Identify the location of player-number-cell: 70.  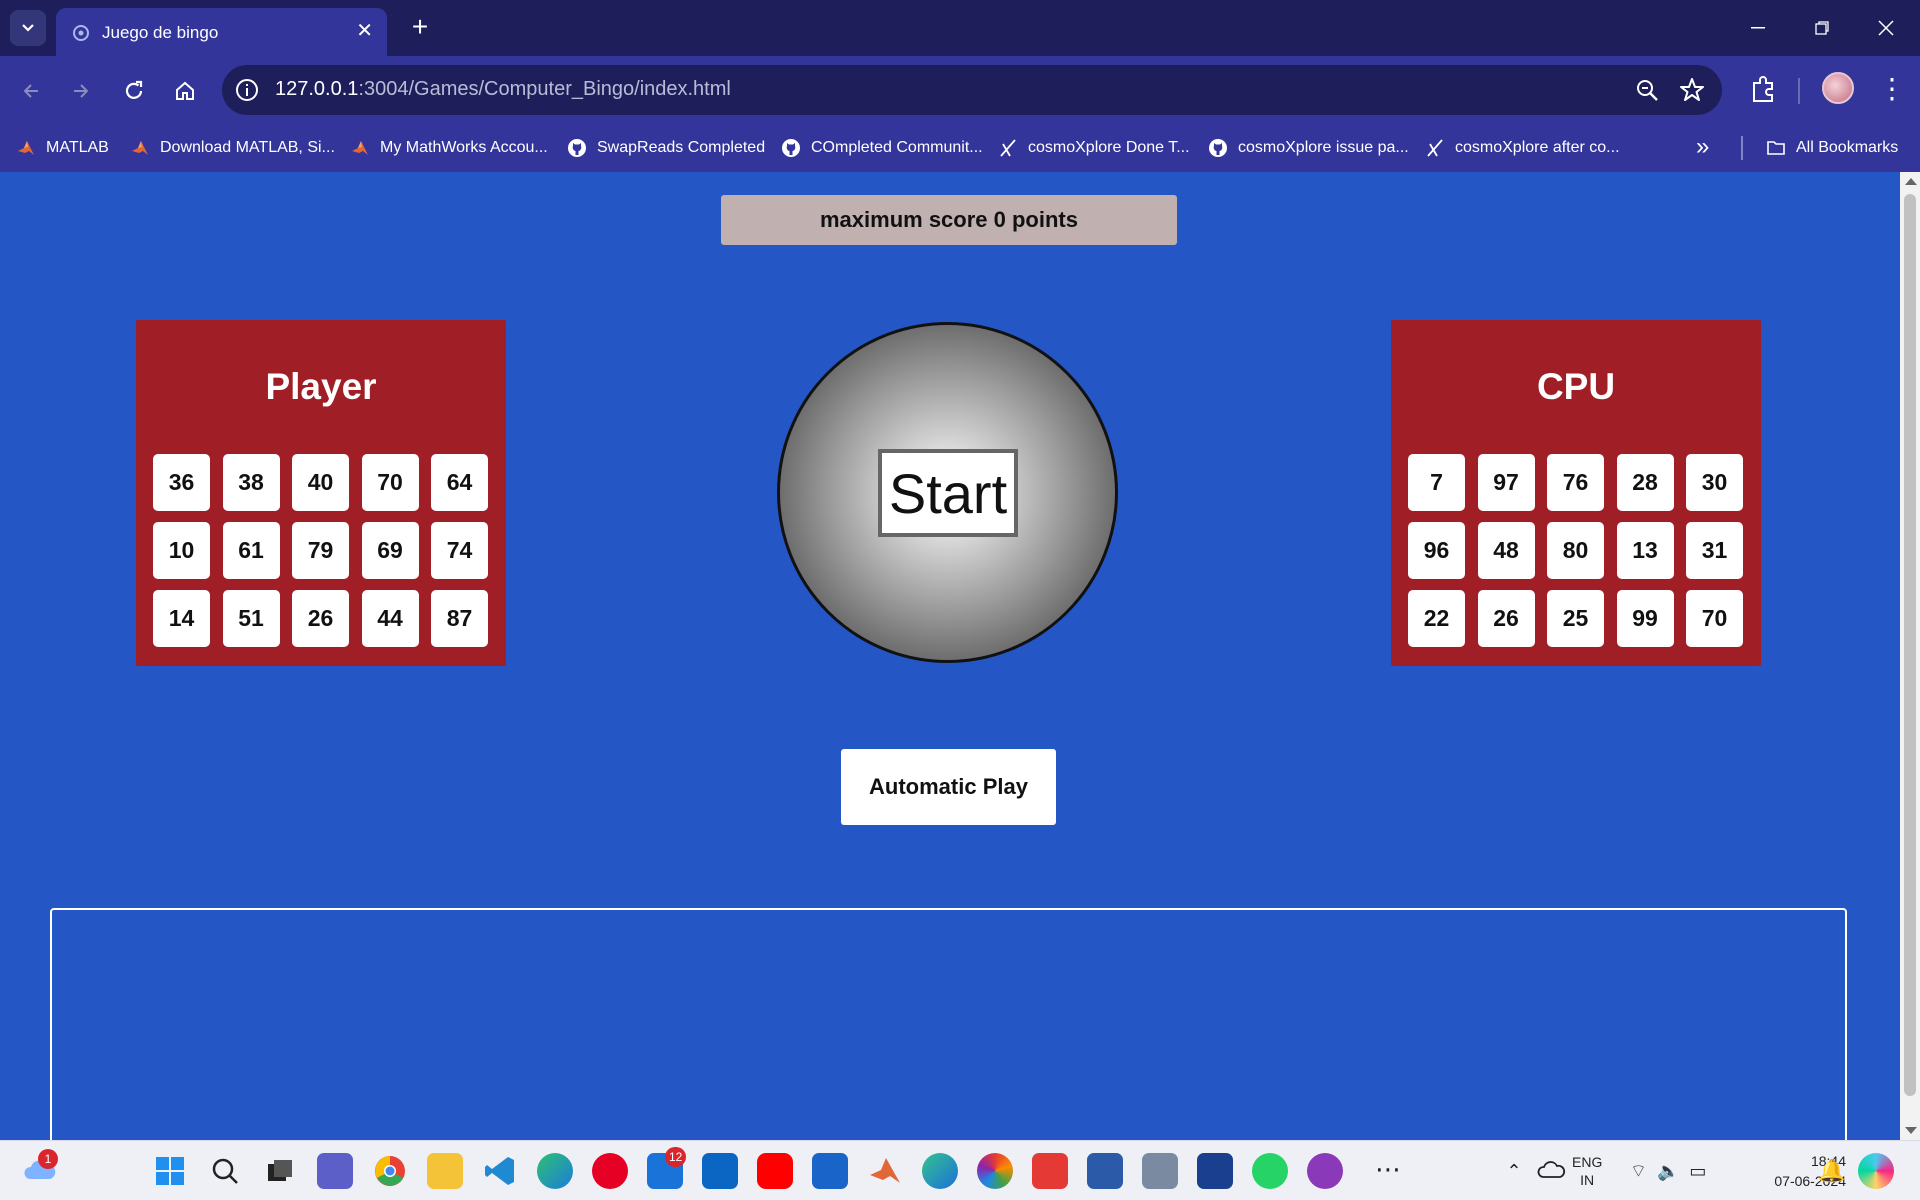
(390, 482).